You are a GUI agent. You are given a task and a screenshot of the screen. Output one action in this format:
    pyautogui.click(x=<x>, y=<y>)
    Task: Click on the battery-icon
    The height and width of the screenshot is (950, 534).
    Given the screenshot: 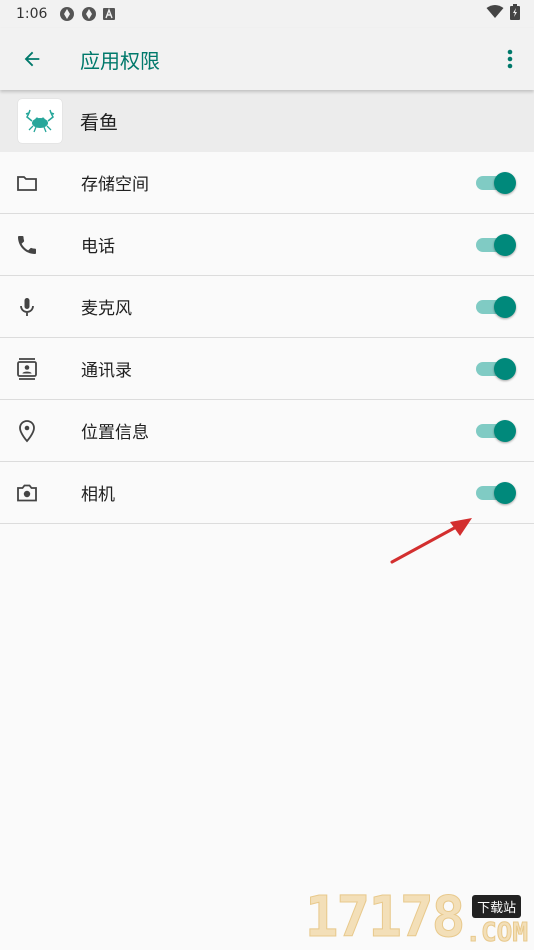 What is the action you would take?
    pyautogui.click(x=515, y=14)
    